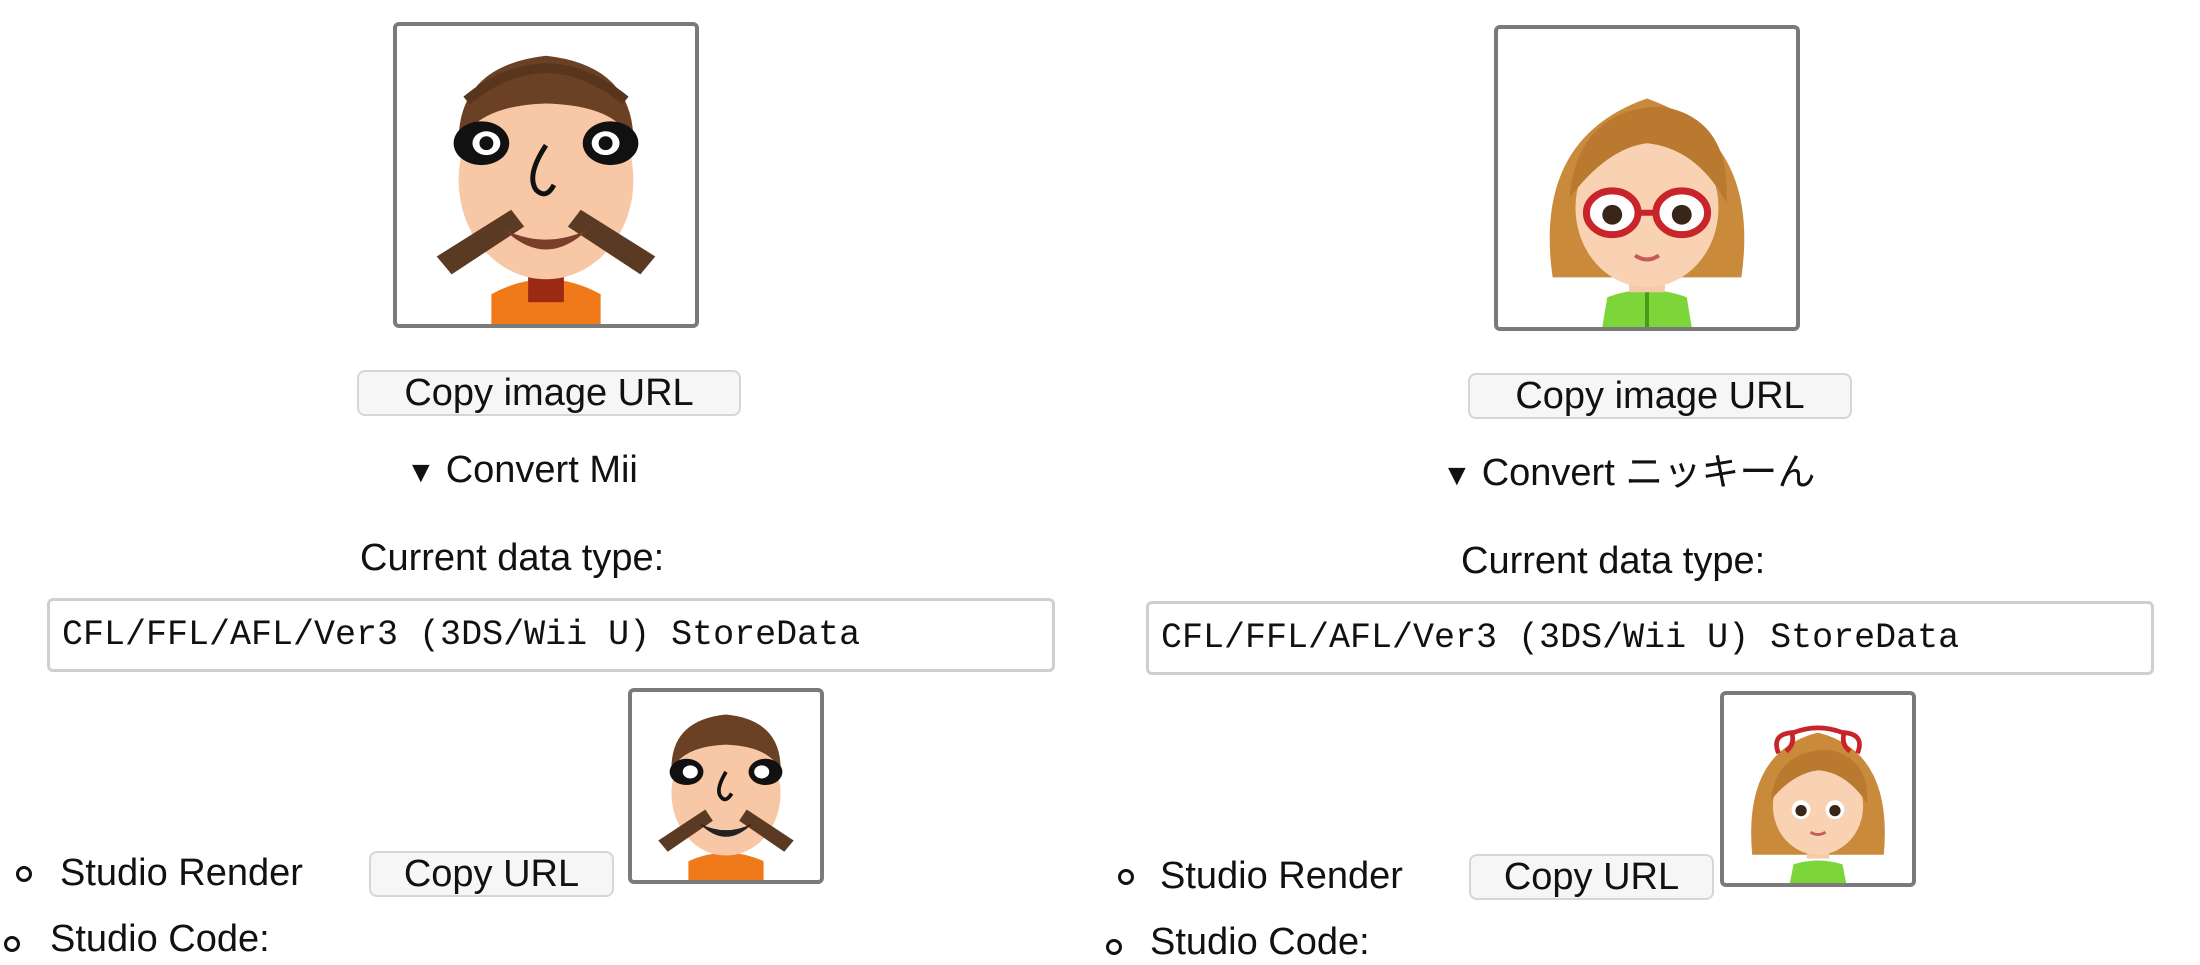  Describe the element at coordinates (1818, 804) in the screenshot. I see `studio-render-girl-icon` at that location.